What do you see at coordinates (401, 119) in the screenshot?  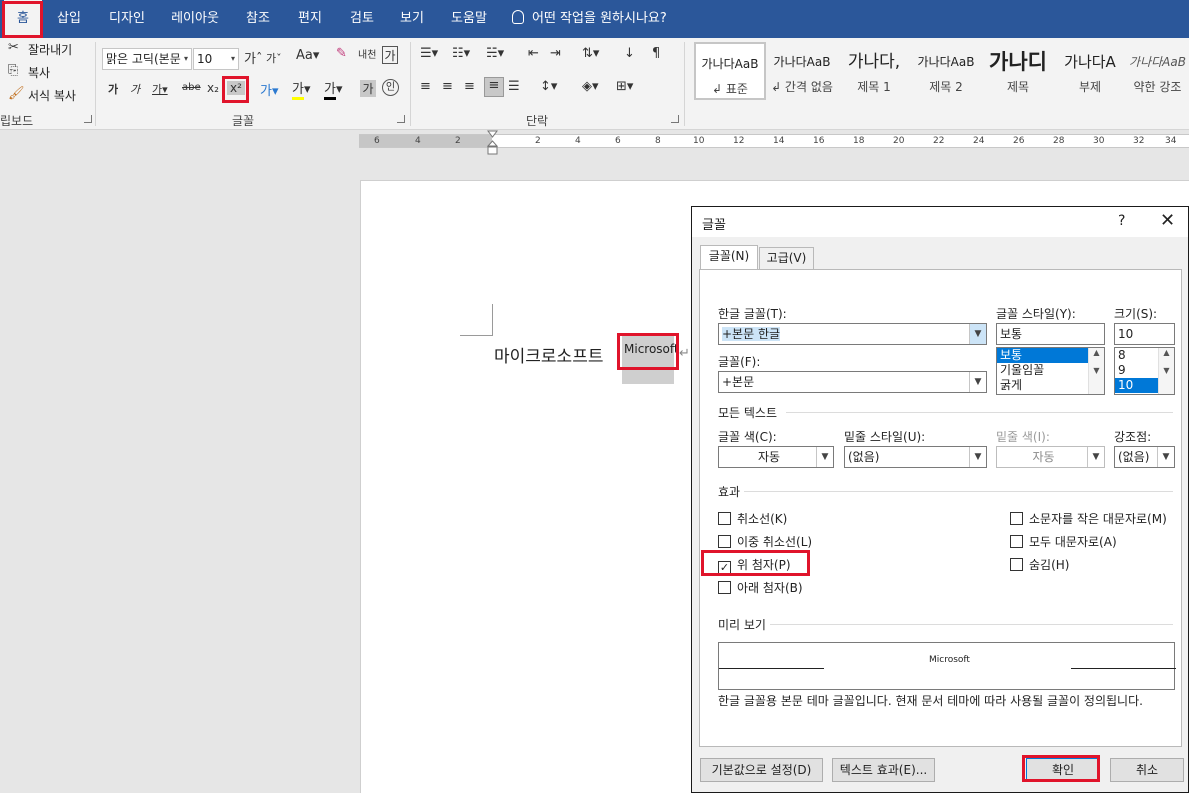 I see `font-launcher` at bounding box center [401, 119].